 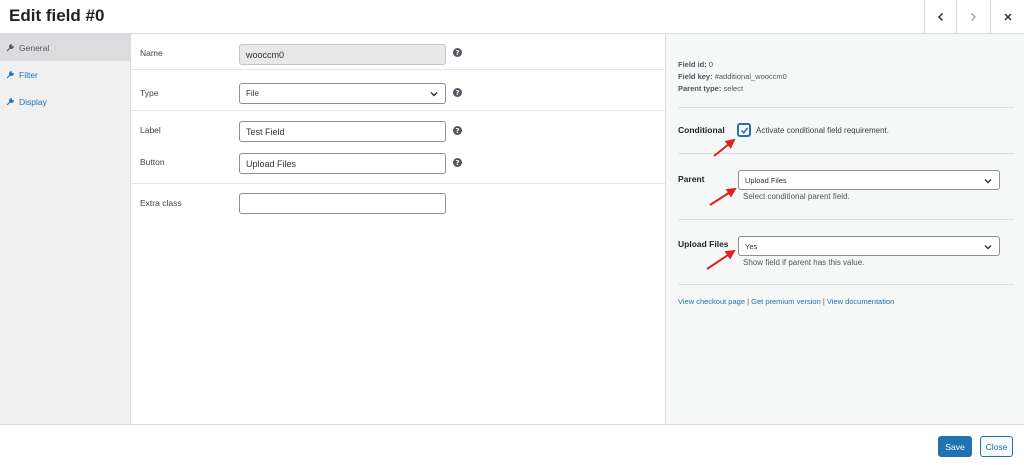 I want to click on chevron-left-icon, so click(x=940, y=17).